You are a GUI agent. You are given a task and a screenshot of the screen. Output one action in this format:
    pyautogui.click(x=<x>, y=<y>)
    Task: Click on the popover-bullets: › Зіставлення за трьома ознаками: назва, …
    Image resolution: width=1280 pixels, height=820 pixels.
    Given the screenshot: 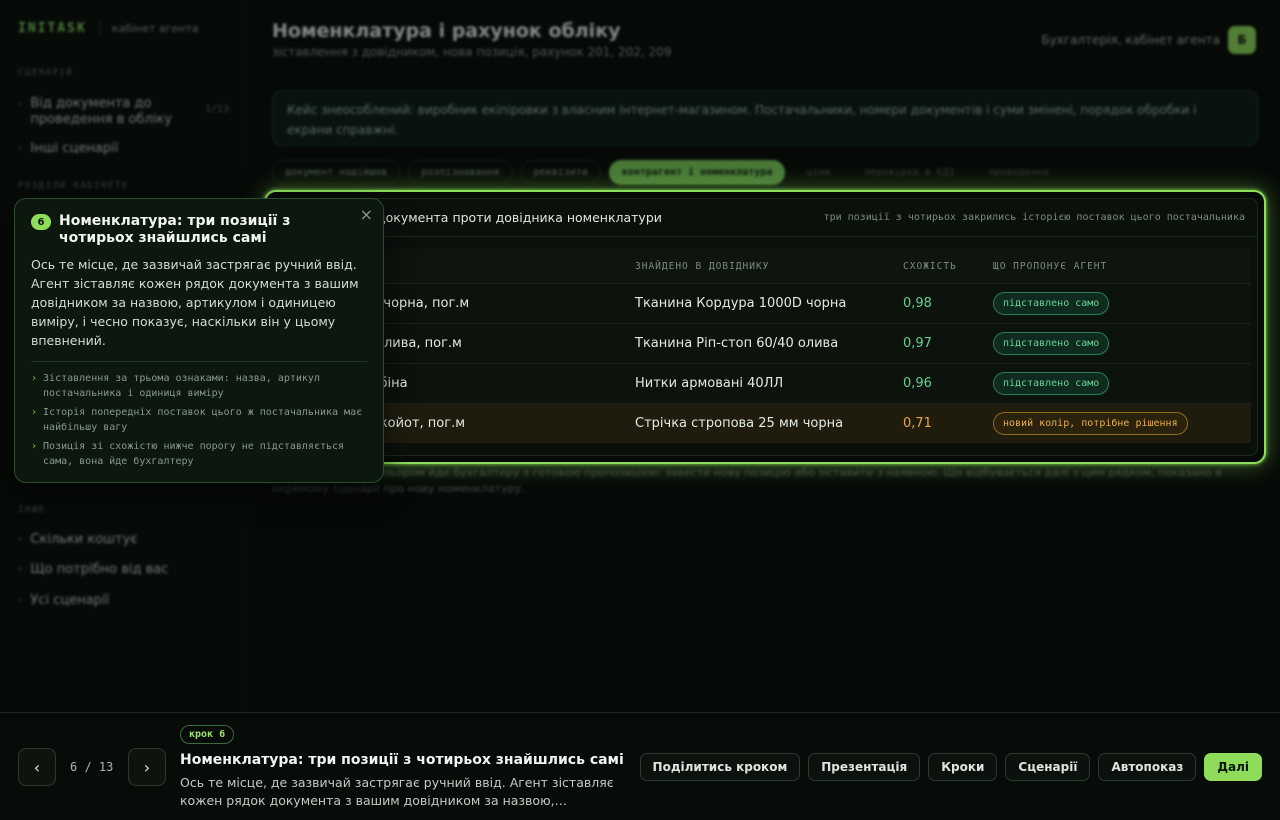 What is the action you would take?
    pyautogui.click(x=199, y=420)
    